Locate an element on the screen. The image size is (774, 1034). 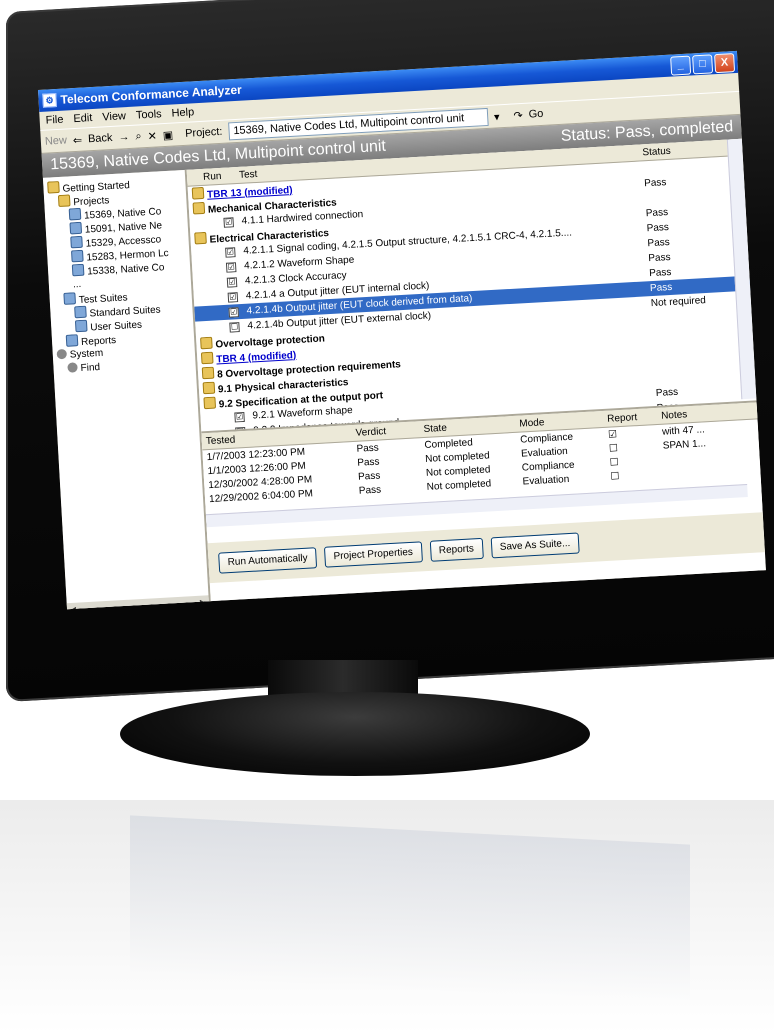
menu-edit: Edit is located at coordinates (83, 118).